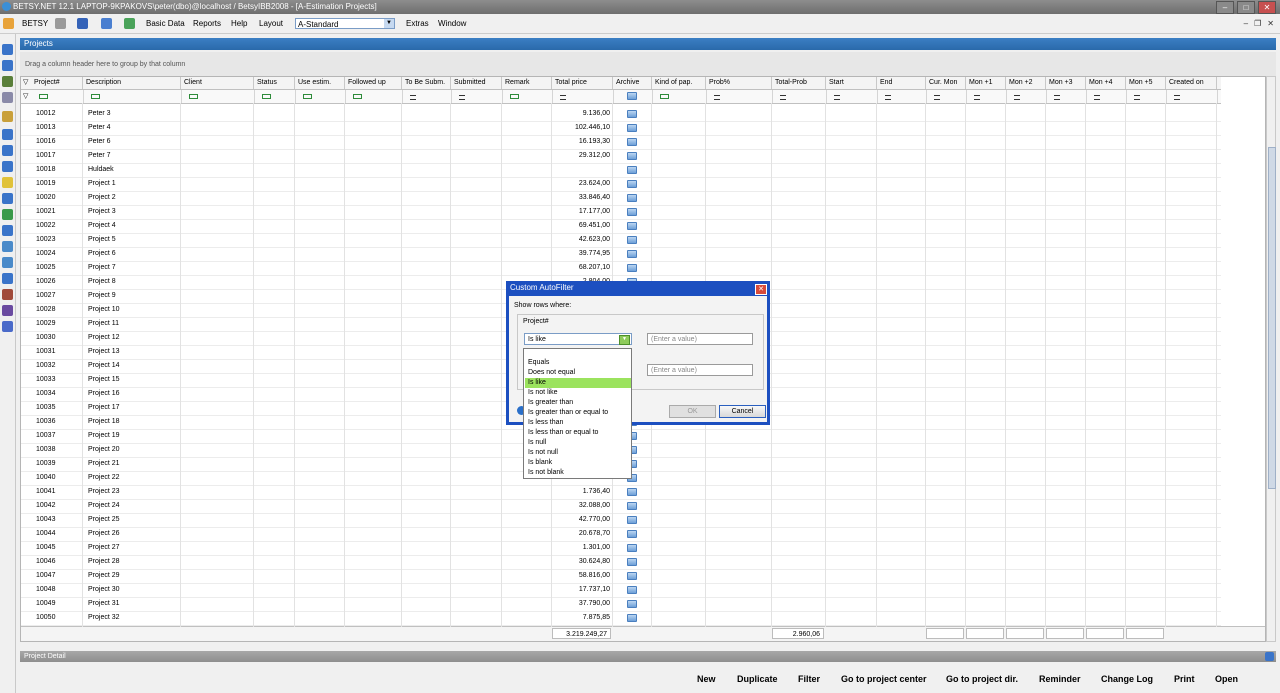  What do you see at coordinates (578, 403) in the screenshot?
I see `operator-option: Is greater than` at bounding box center [578, 403].